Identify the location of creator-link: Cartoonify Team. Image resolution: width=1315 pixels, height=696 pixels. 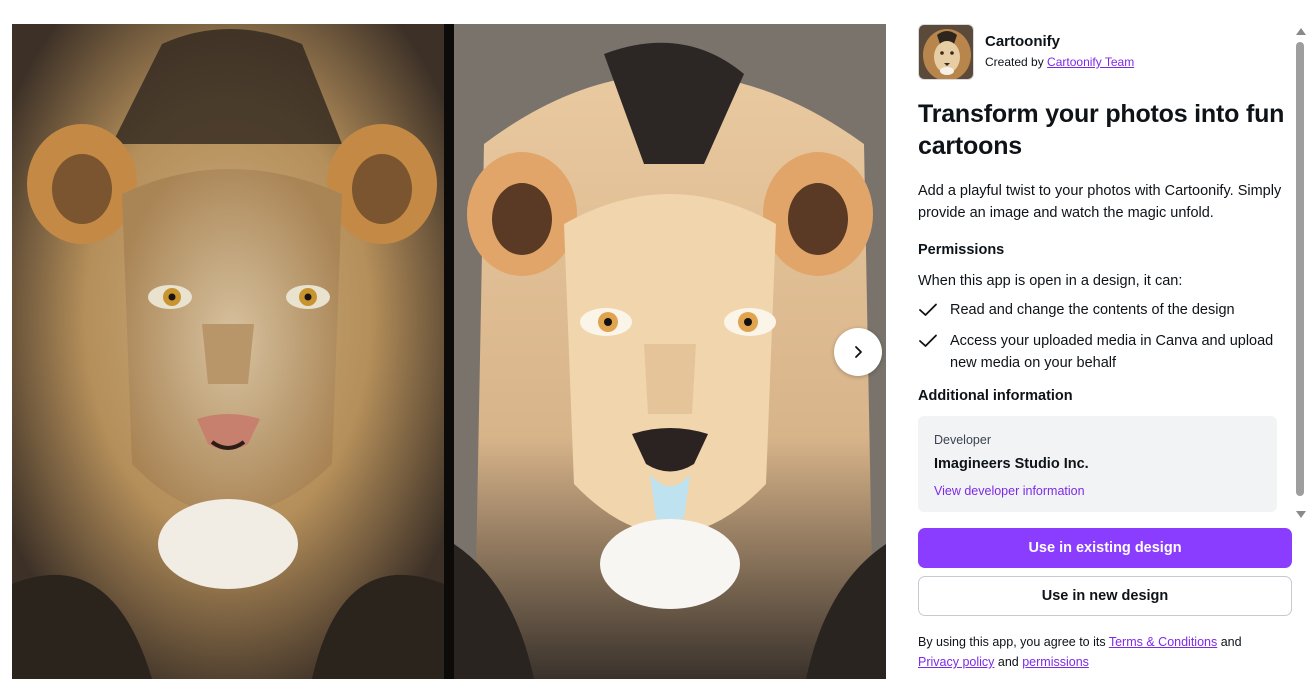
(1090, 62).